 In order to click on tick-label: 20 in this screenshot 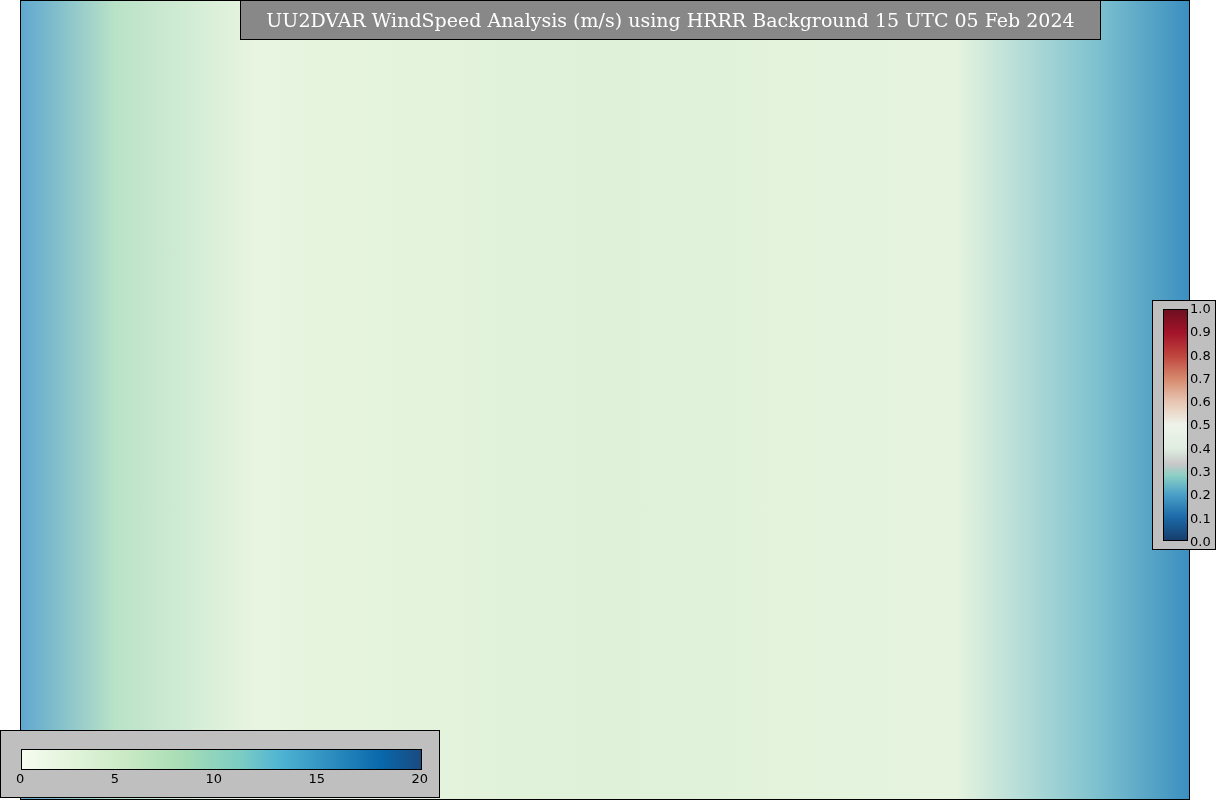, I will do `click(419, 778)`.